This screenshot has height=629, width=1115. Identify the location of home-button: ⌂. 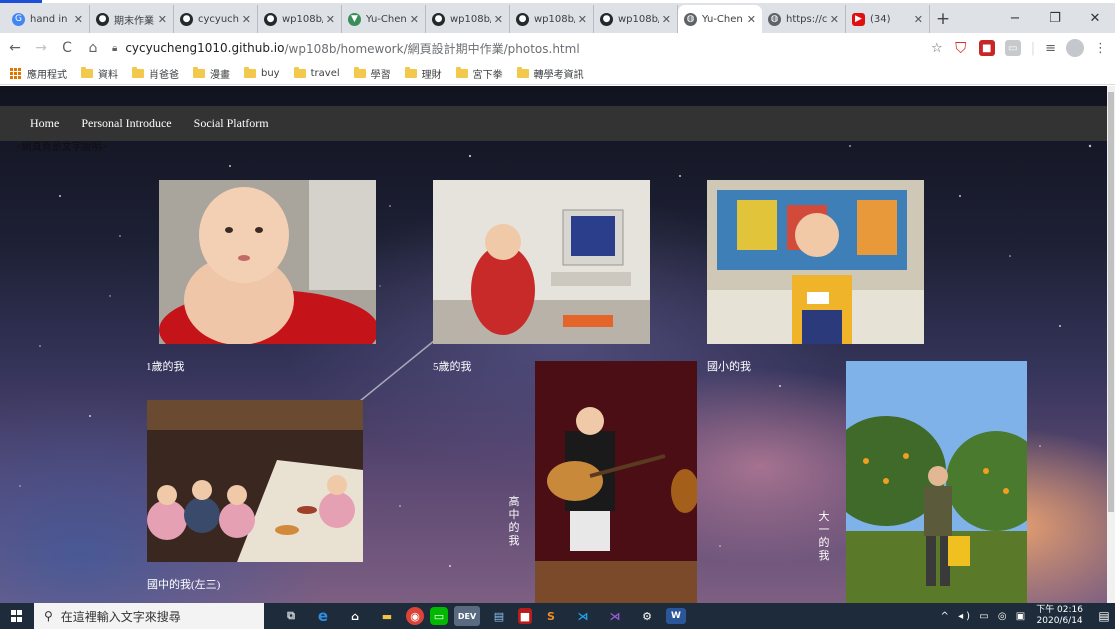
(93, 48).